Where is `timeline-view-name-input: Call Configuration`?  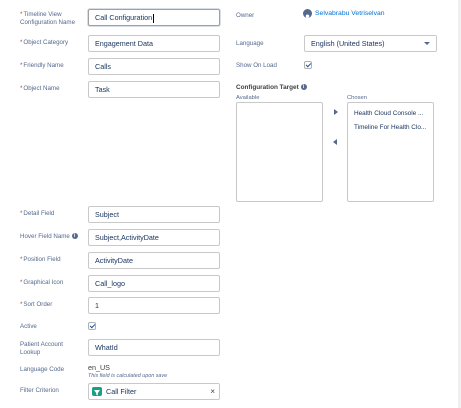 timeline-view-name-input: Call Configuration is located at coordinates (154, 17).